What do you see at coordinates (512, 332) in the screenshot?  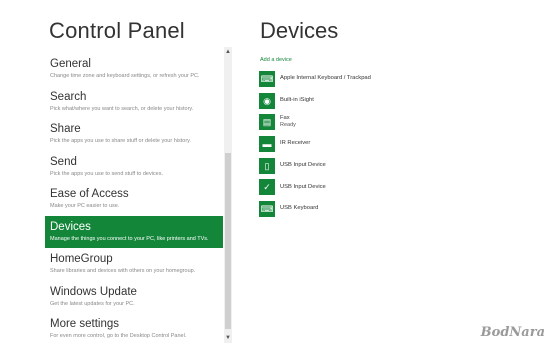 I see `watermark-logo: BodNara` at bounding box center [512, 332].